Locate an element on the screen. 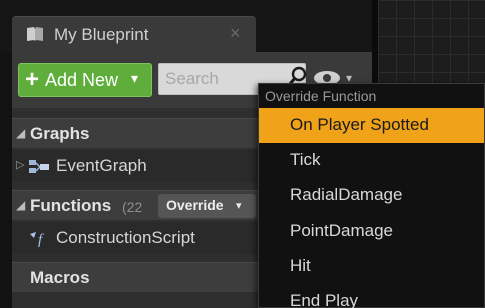  event-graph-label: EventGraph is located at coordinates (101, 165).